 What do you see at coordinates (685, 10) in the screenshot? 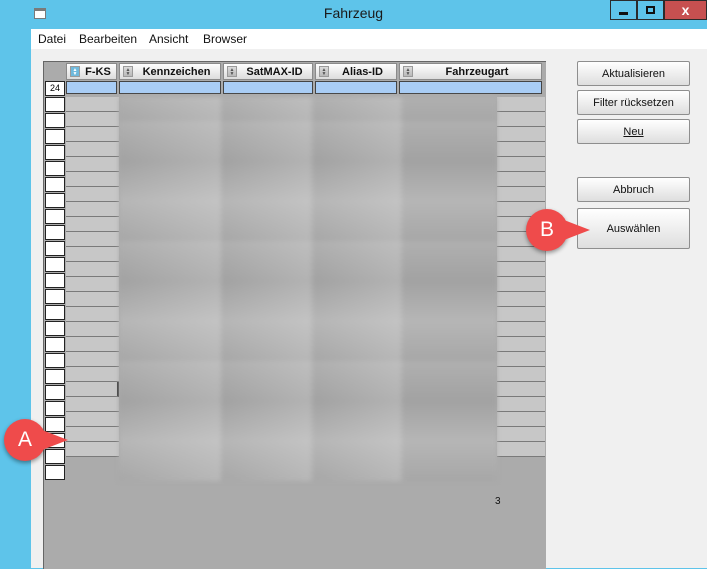
I see `close-button: x` at bounding box center [685, 10].